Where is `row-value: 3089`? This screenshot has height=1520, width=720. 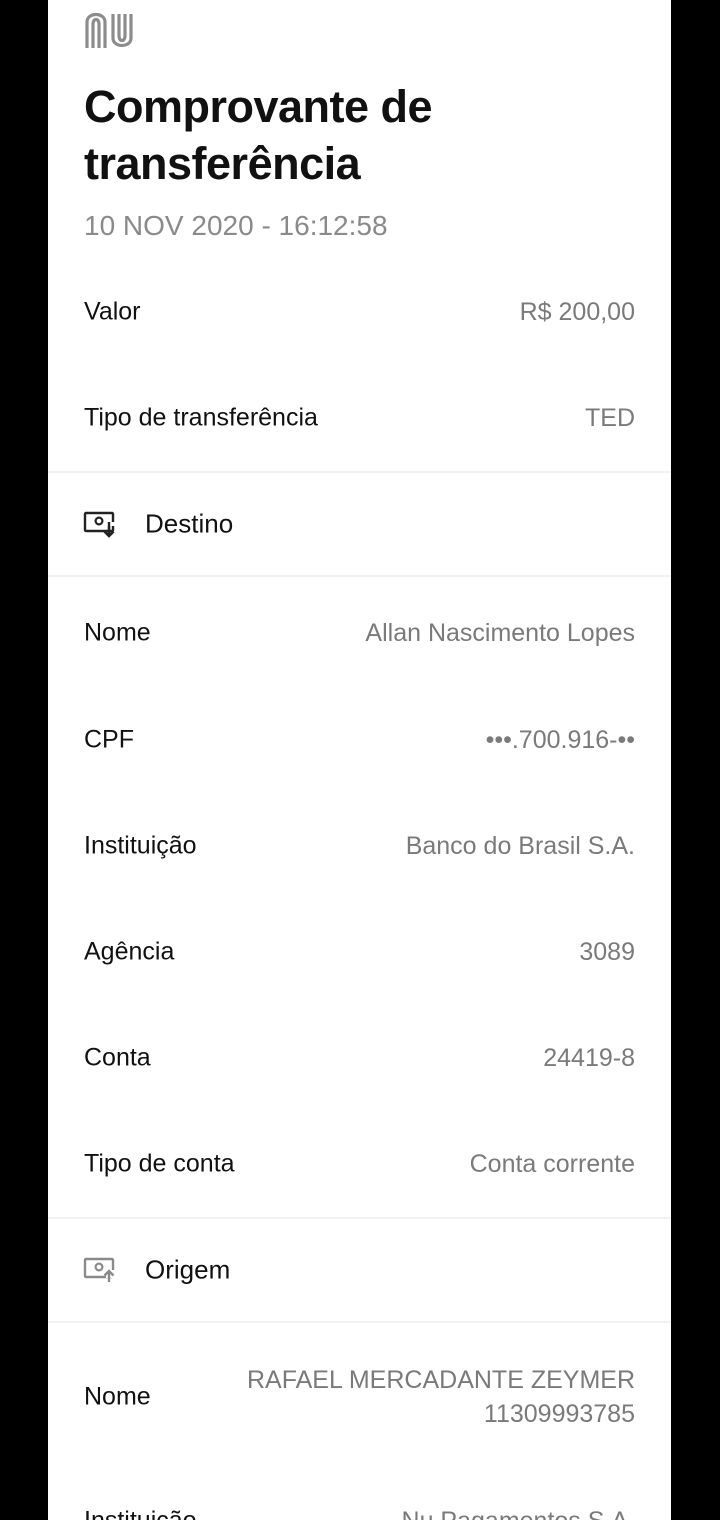 row-value: 3089 is located at coordinates (607, 952).